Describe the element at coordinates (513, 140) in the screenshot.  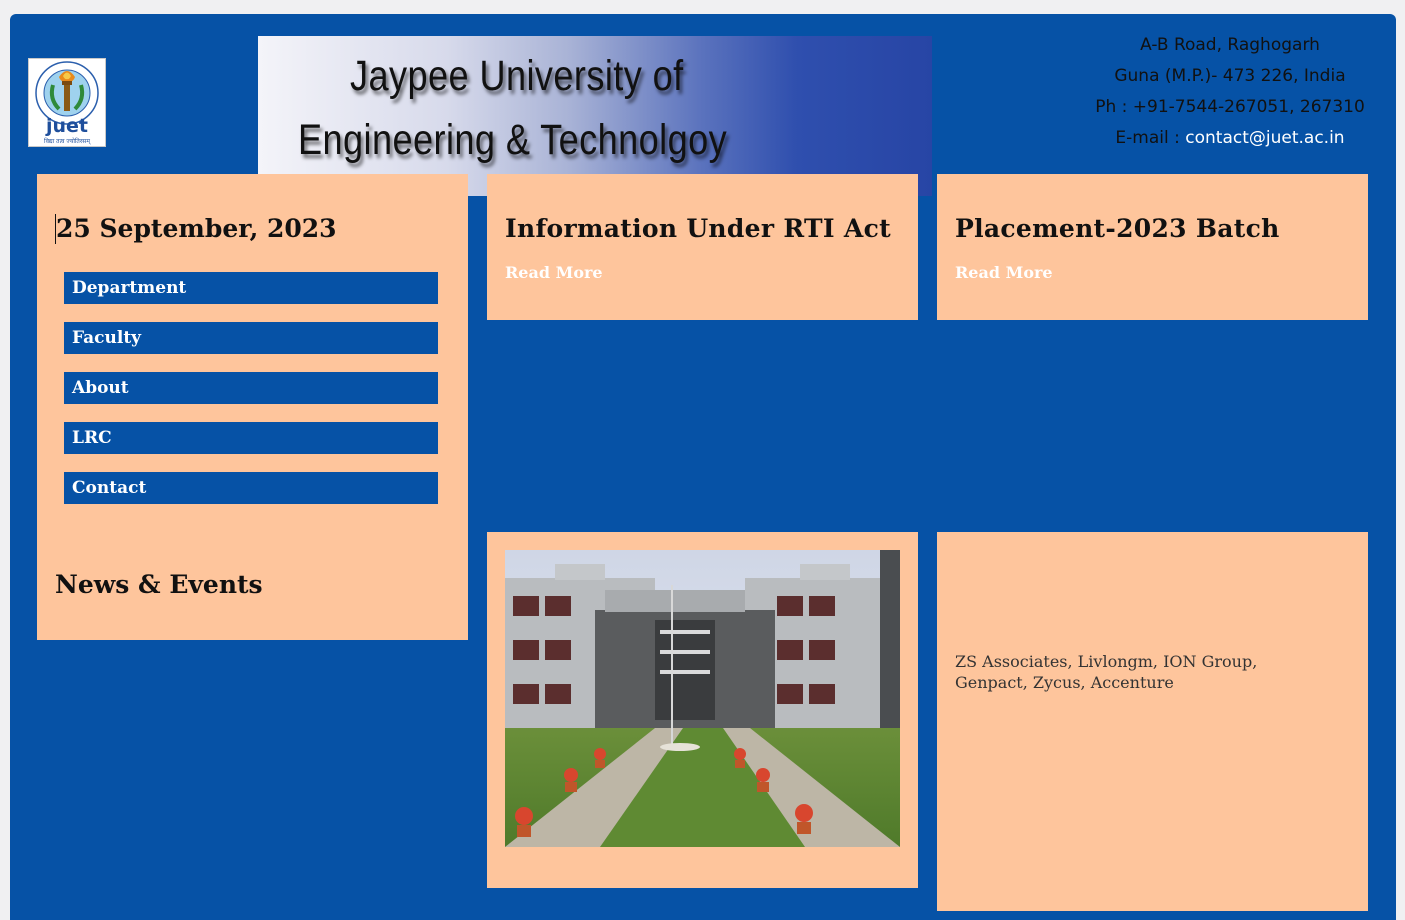
I see `banner-title-line2: Engineering & Technolgoy` at that location.